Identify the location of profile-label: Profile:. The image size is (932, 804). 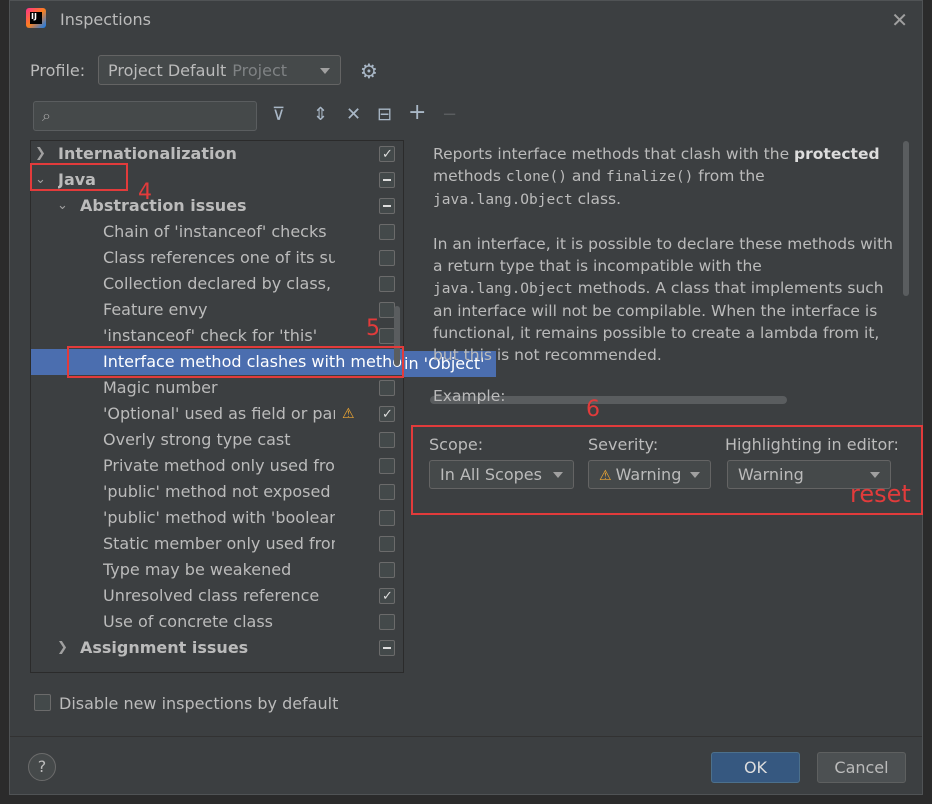
(58, 70).